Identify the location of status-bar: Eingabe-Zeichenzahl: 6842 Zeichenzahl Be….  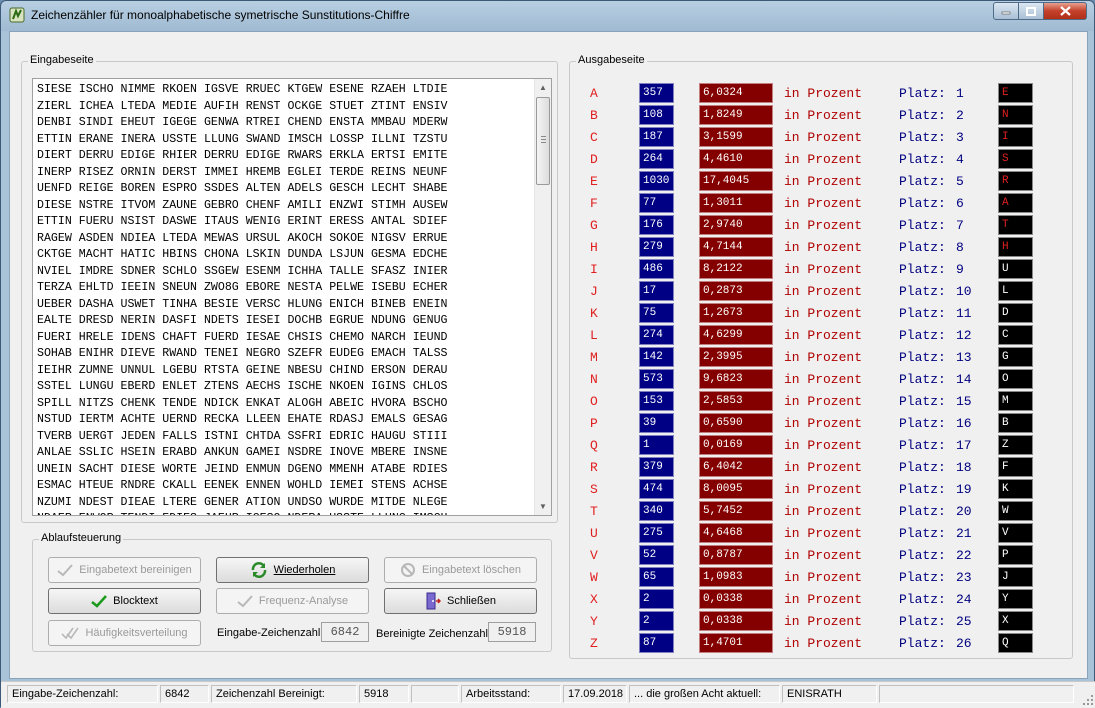
(548, 694).